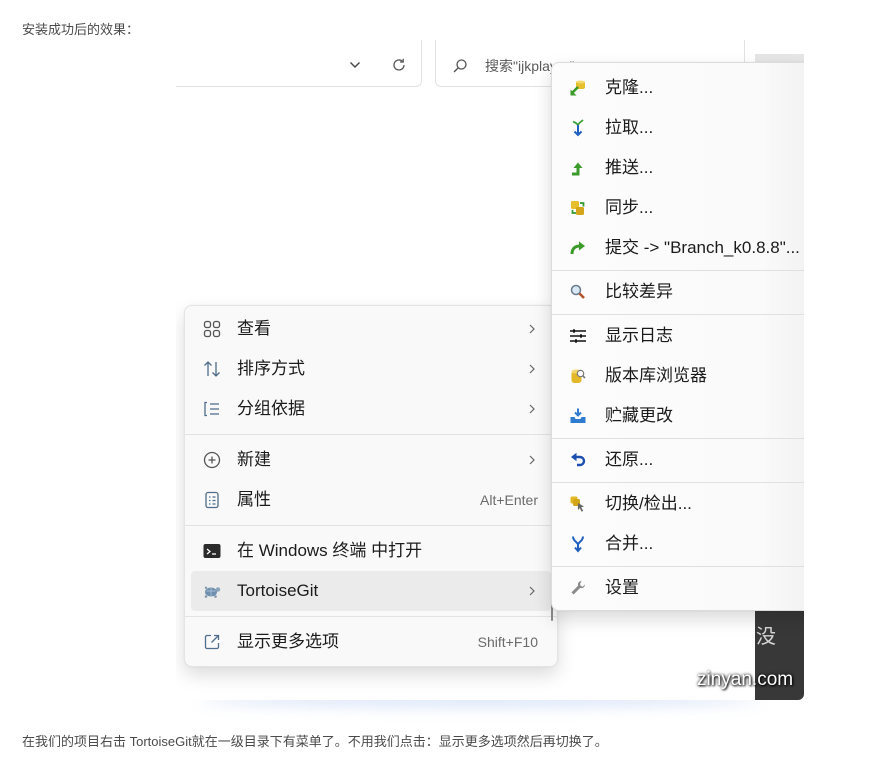 This screenshot has height=771, width=876. I want to click on context-menu-label: 新建, so click(254, 459).